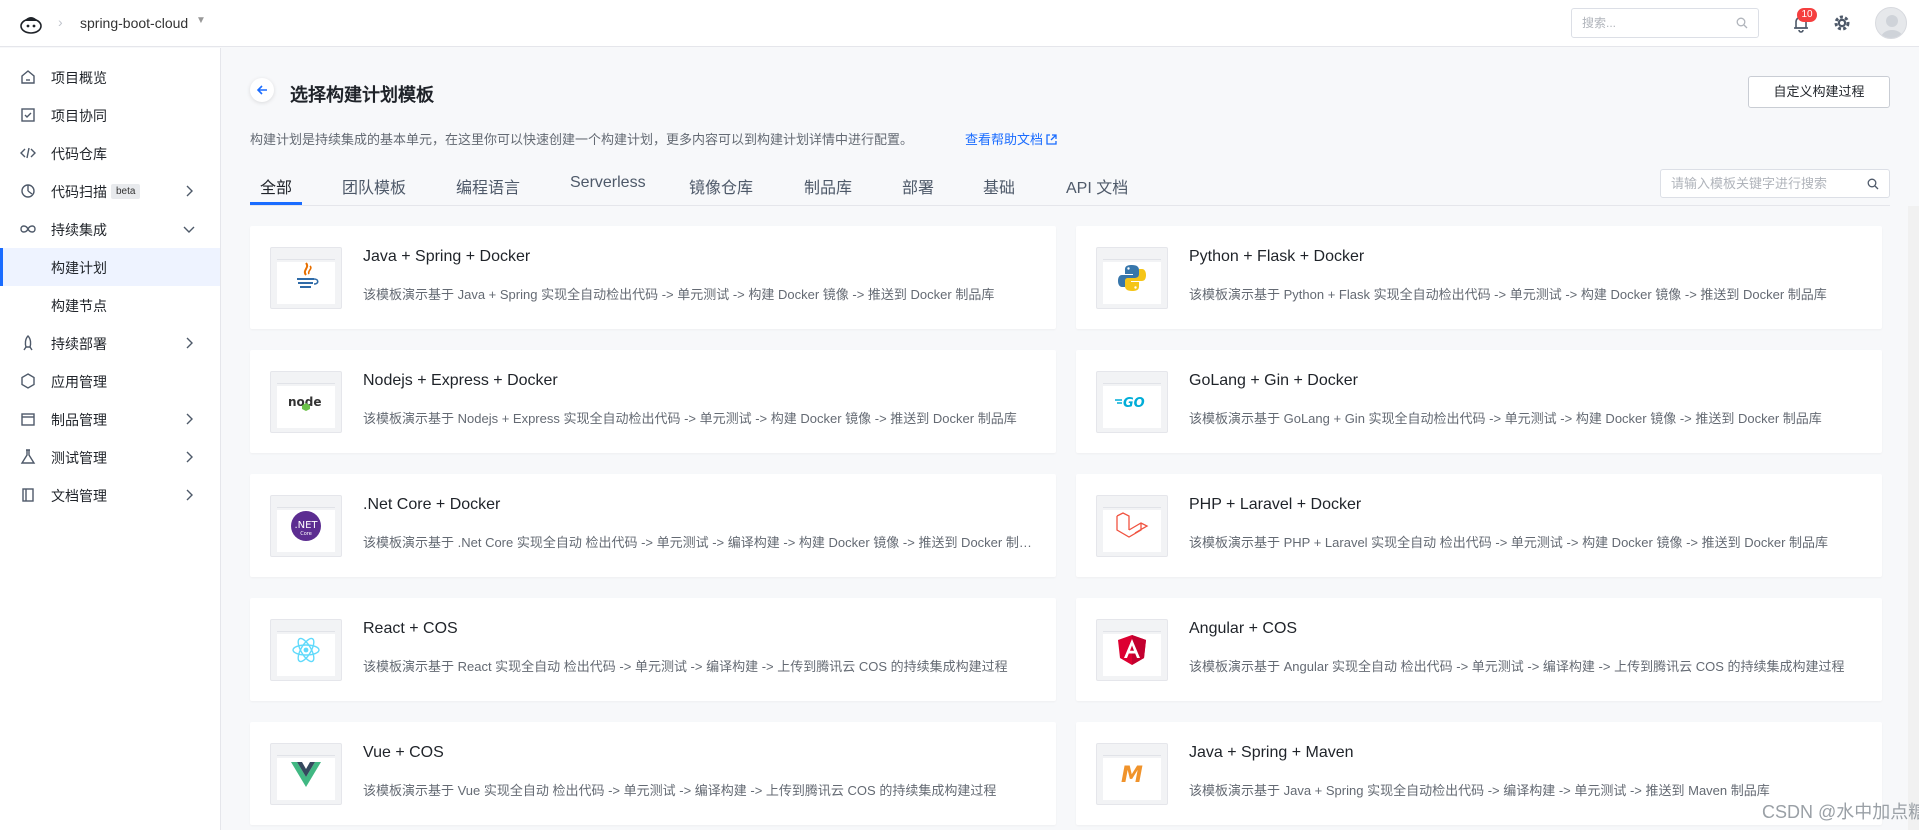 This screenshot has width=1919, height=830. Describe the element at coordinates (110, 153) in the screenshot. I see `sidebar-item-repository: 代码仓库` at that location.